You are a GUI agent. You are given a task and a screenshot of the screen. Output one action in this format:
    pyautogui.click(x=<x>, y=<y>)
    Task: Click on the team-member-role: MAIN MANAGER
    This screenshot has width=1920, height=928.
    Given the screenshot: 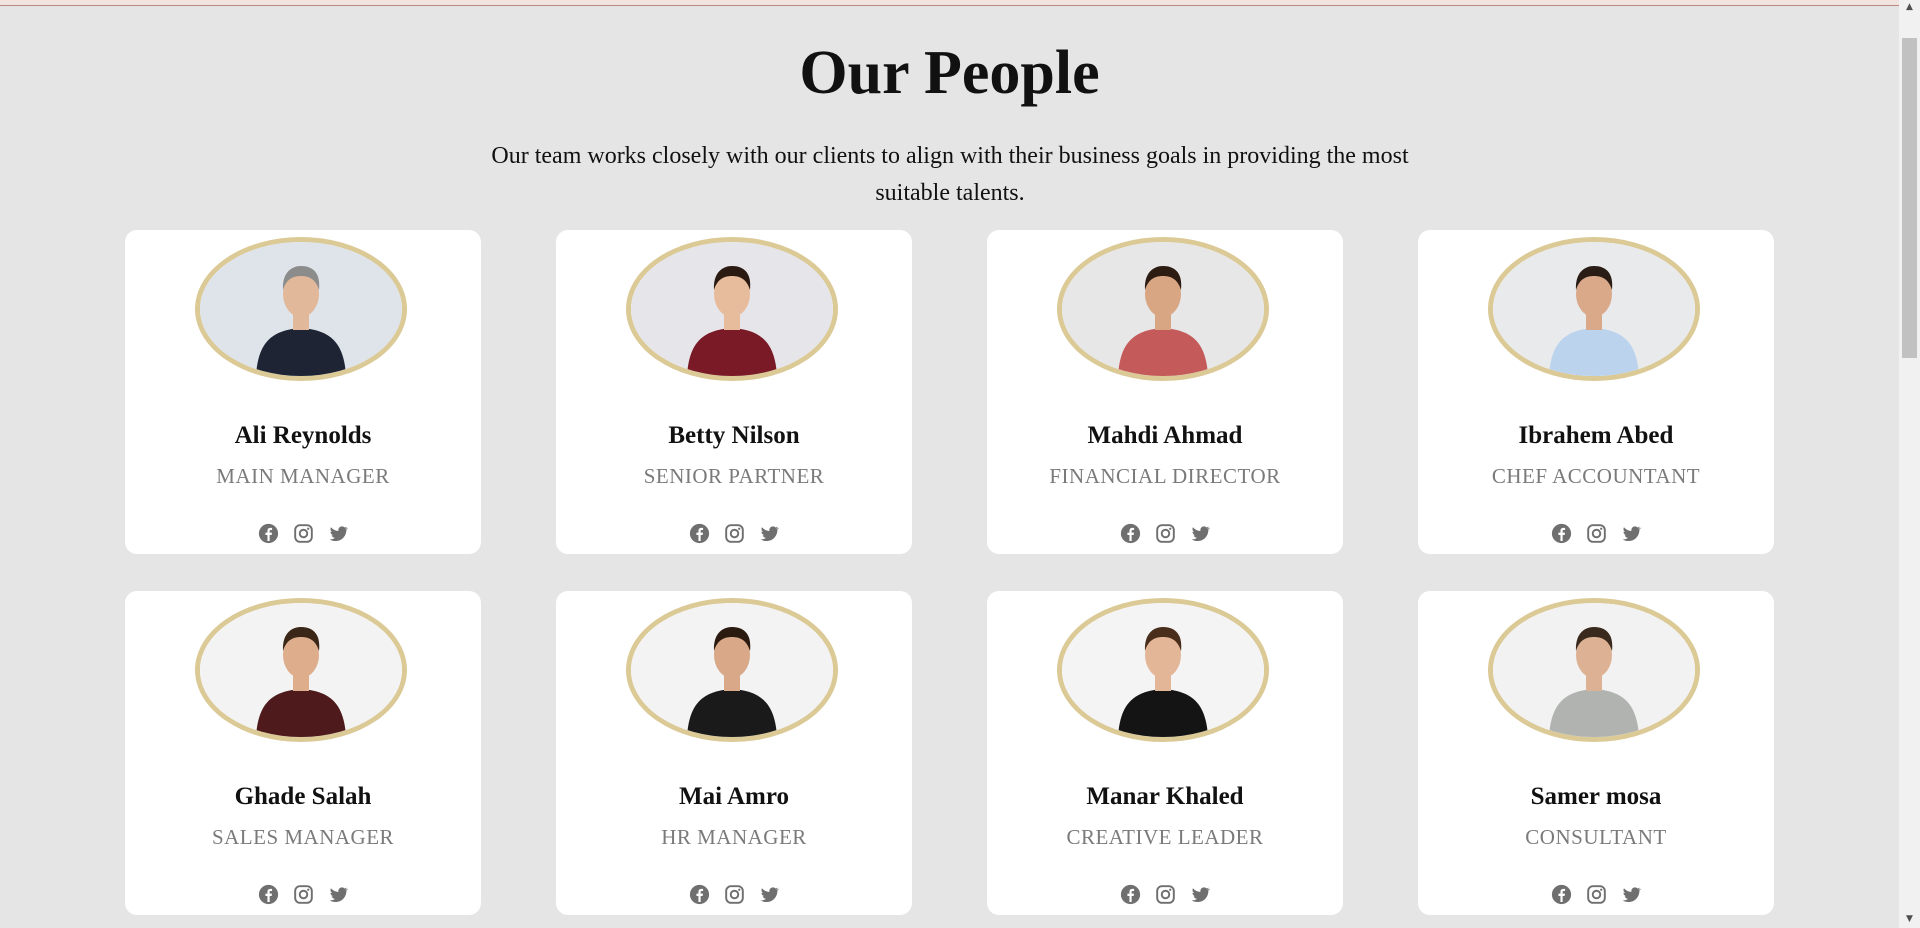 What is the action you would take?
    pyautogui.click(x=303, y=476)
    